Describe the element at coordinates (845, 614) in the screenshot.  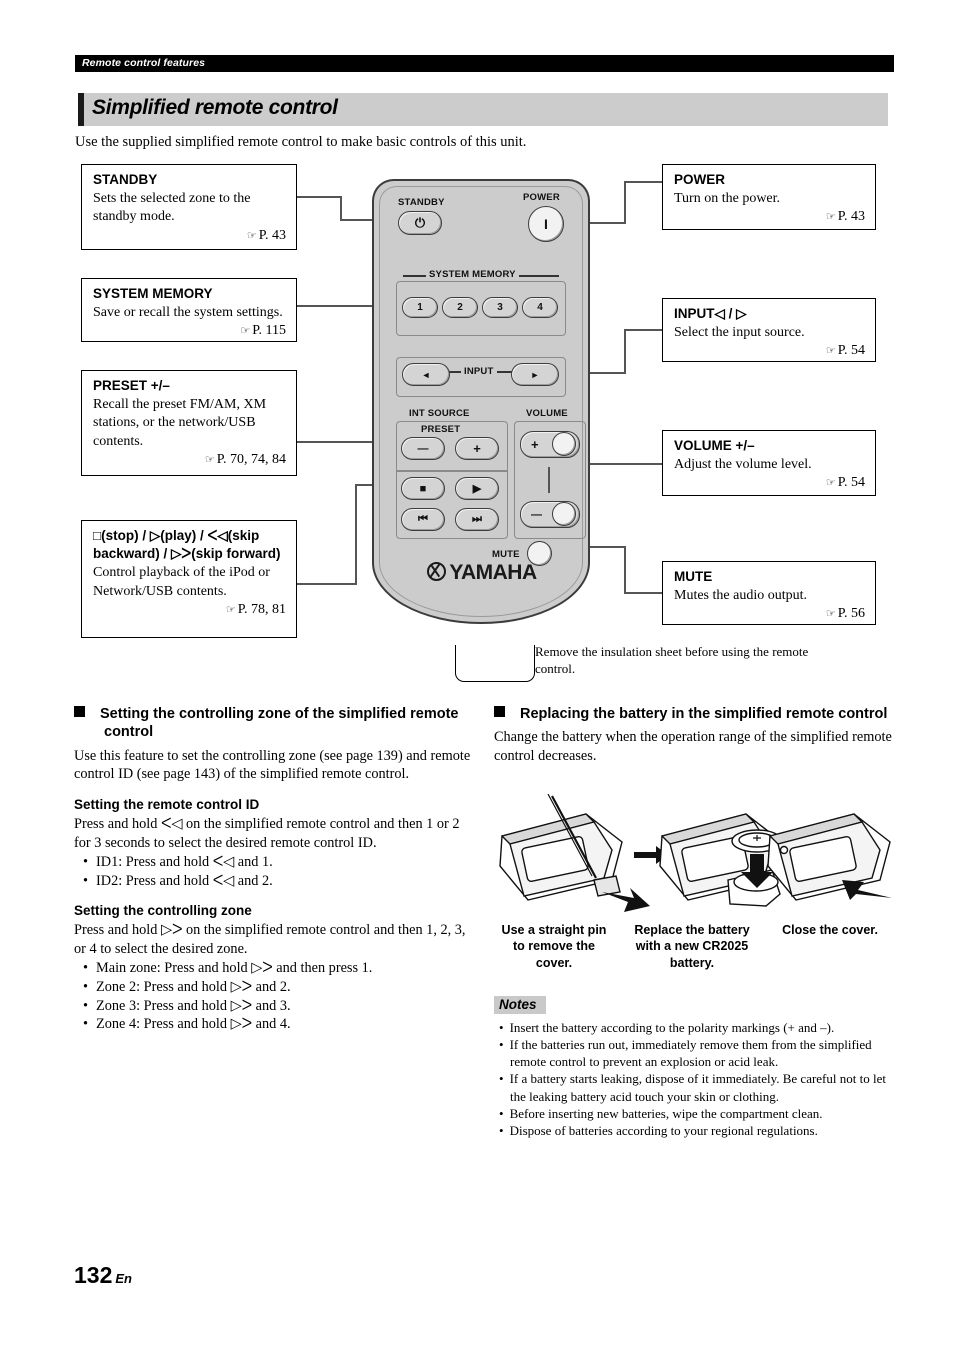
I see `callout-mute-page: ☞ P. 56` at that location.